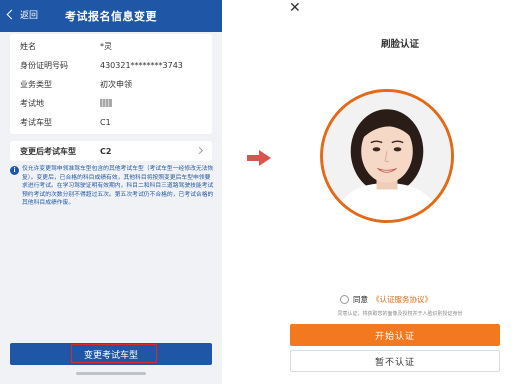  I want to click on arrow-right-icon, so click(259, 158).